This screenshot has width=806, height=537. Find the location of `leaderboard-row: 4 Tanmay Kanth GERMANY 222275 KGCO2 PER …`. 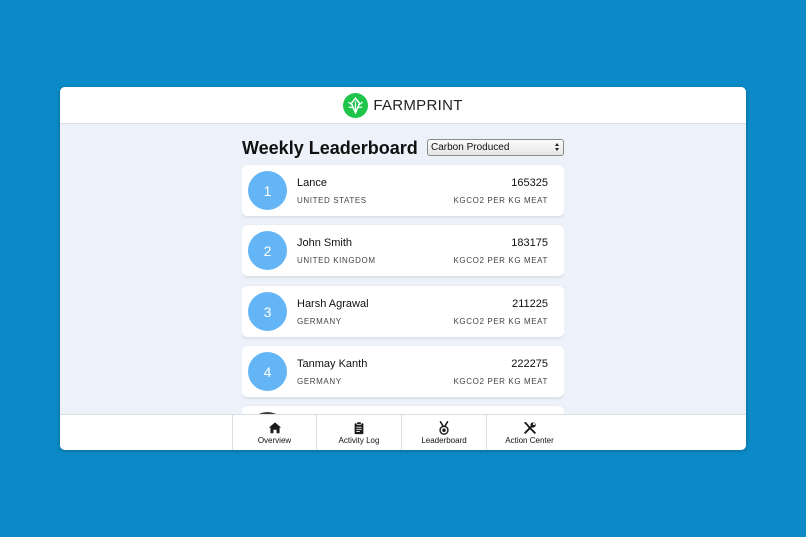

leaderboard-row: 4 Tanmay Kanth GERMANY 222275 KGCO2 PER … is located at coordinates (403, 371).